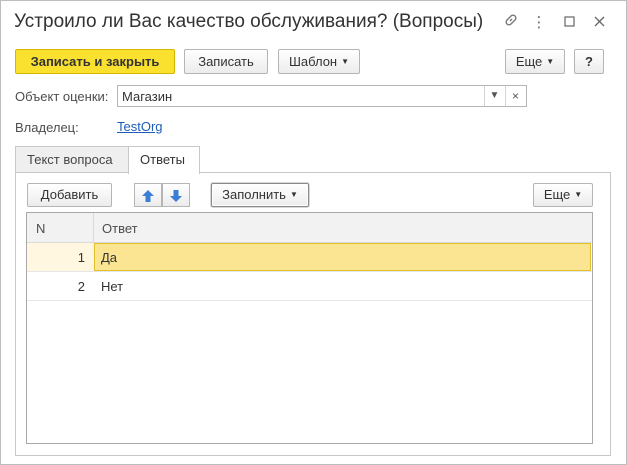  I want to click on column-divider, so click(93, 228).